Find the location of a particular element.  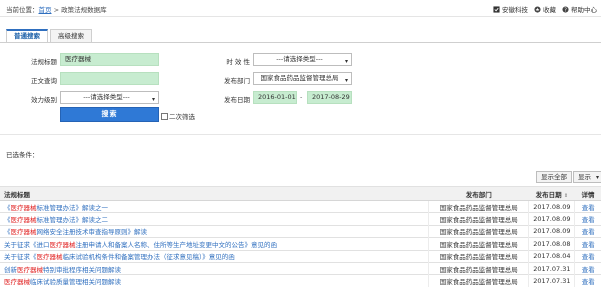

dept-select: 国家食品药品监督管理总局 ▾ is located at coordinates (302, 78).